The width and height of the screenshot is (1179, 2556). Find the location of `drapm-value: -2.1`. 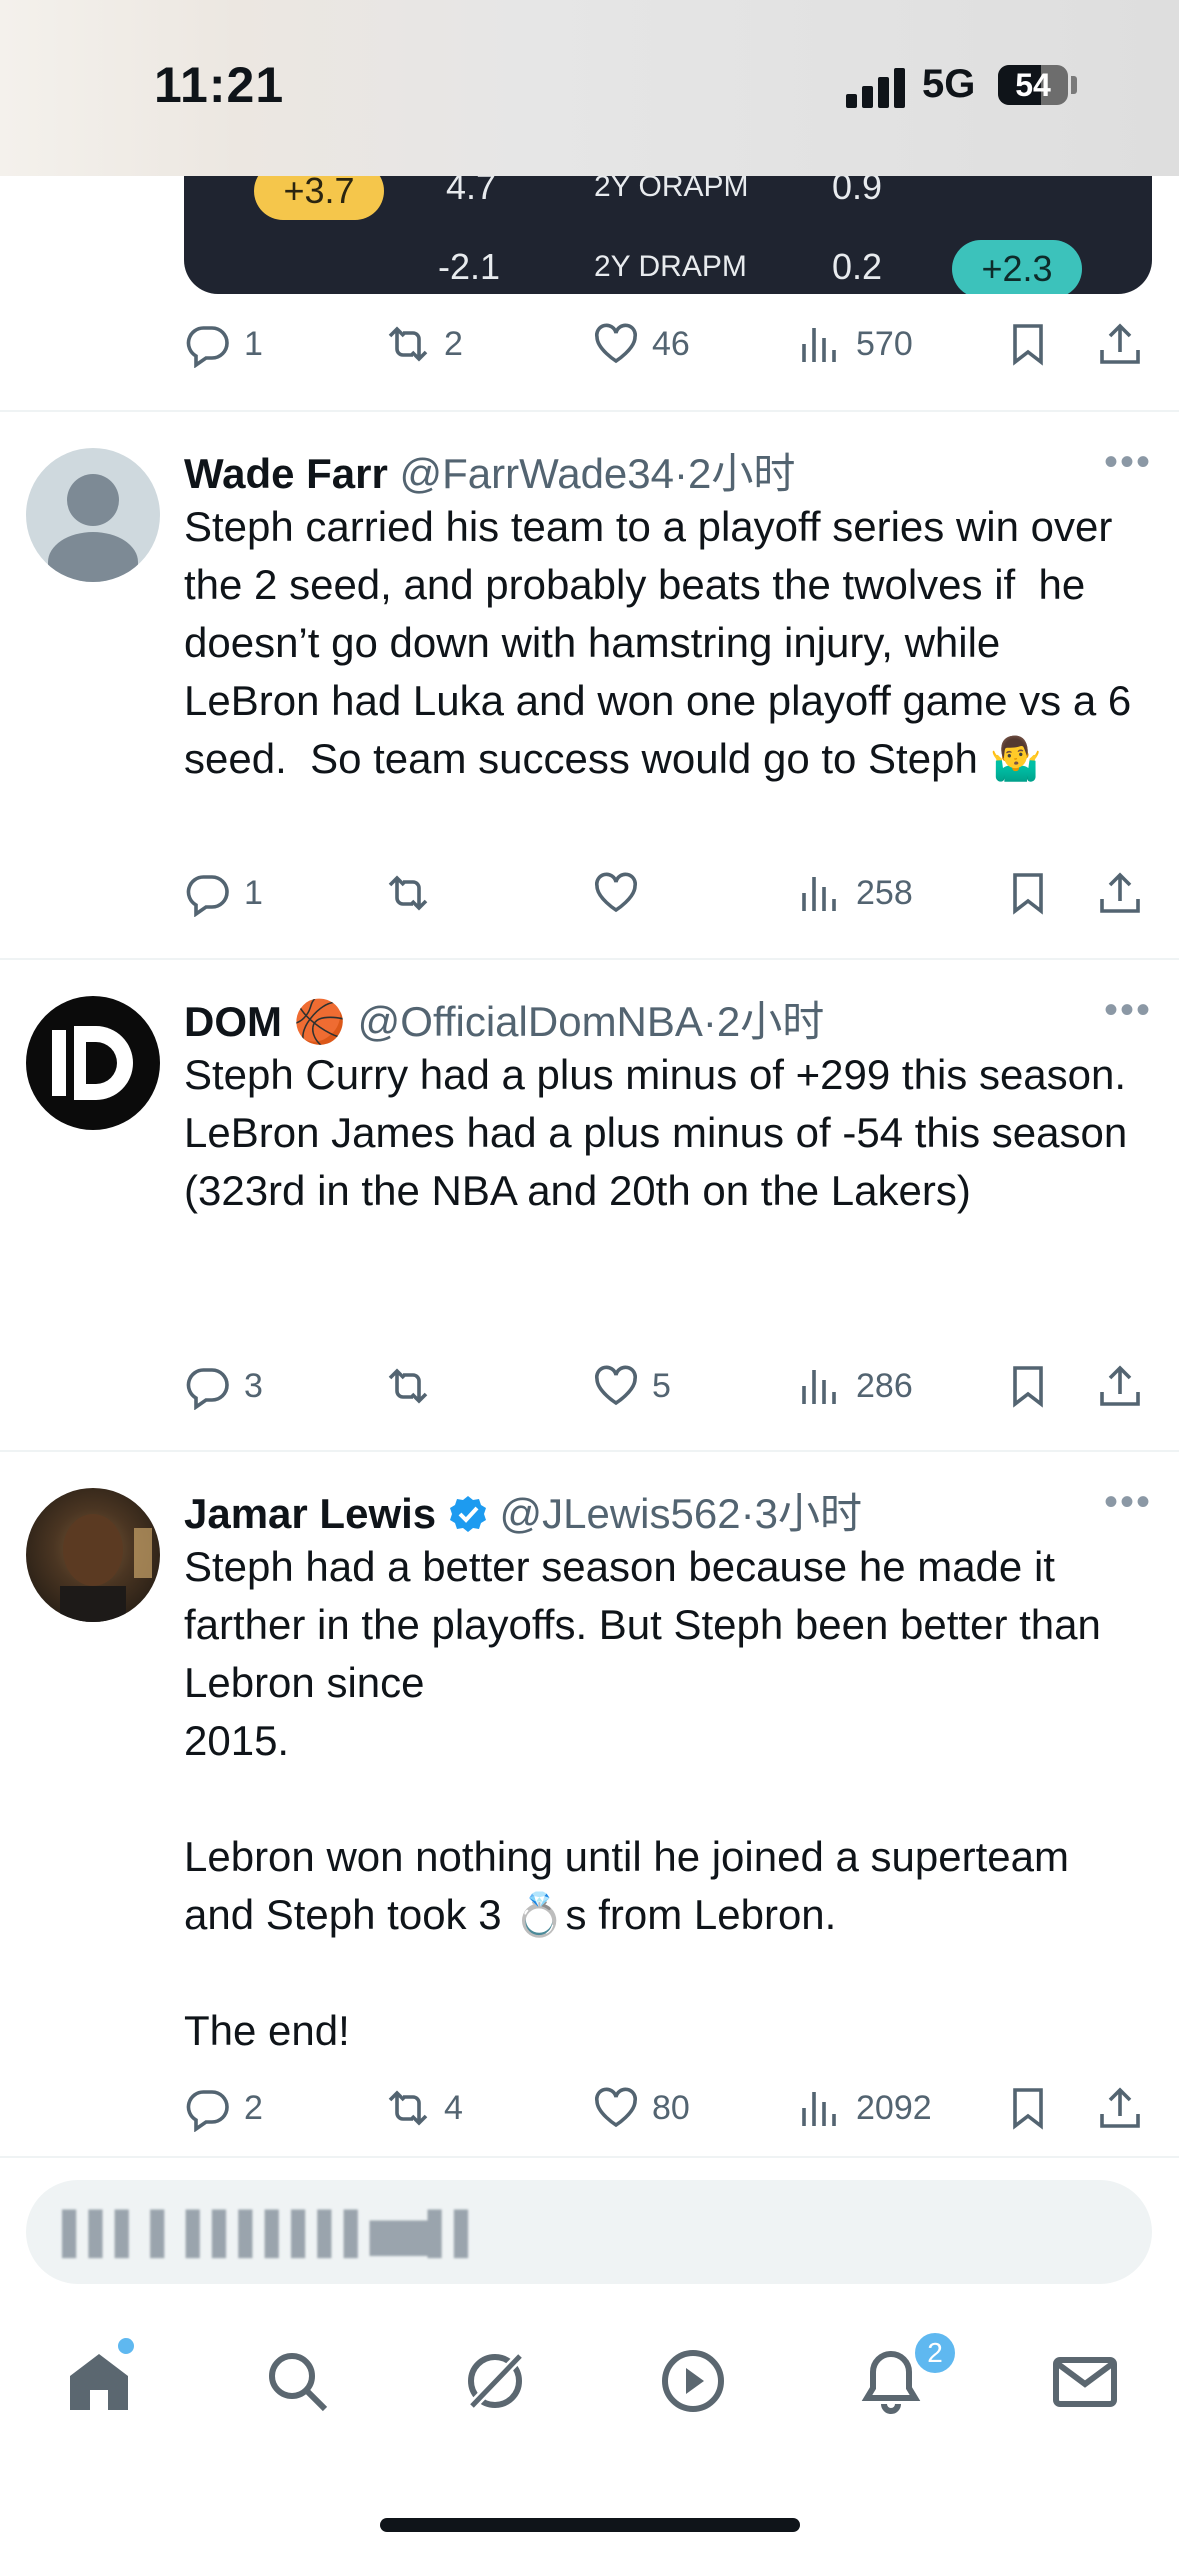

drapm-value: -2.1 is located at coordinates (469, 266).